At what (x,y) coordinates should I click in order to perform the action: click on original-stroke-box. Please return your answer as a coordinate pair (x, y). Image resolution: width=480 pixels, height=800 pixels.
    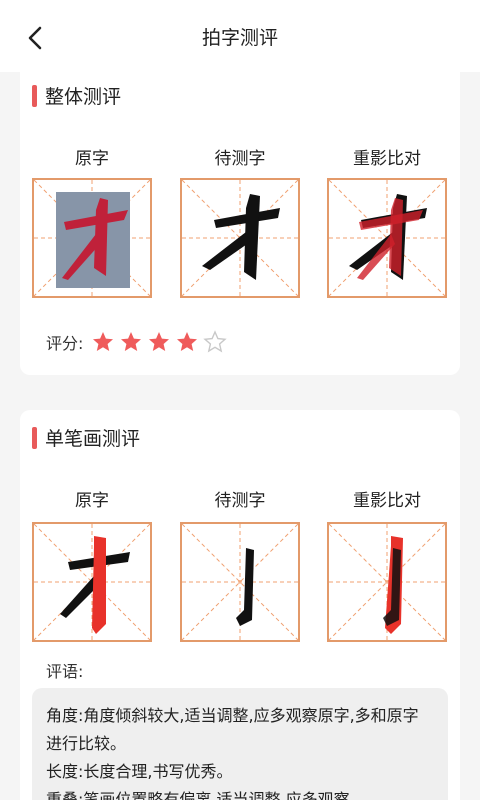
    Looking at the image, I should click on (92, 582).